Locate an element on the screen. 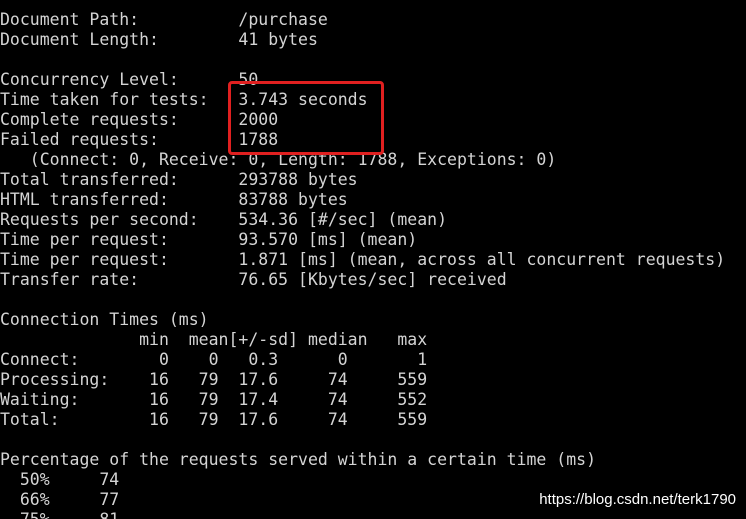  connection-times-connect-row: Connect: 0 0 0.3 0 1 is located at coordinates (214, 359).